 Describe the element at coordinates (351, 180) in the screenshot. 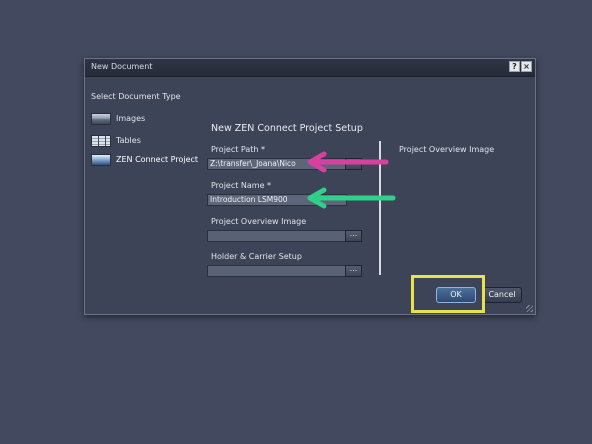

I see `annotation-arrows` at that location.